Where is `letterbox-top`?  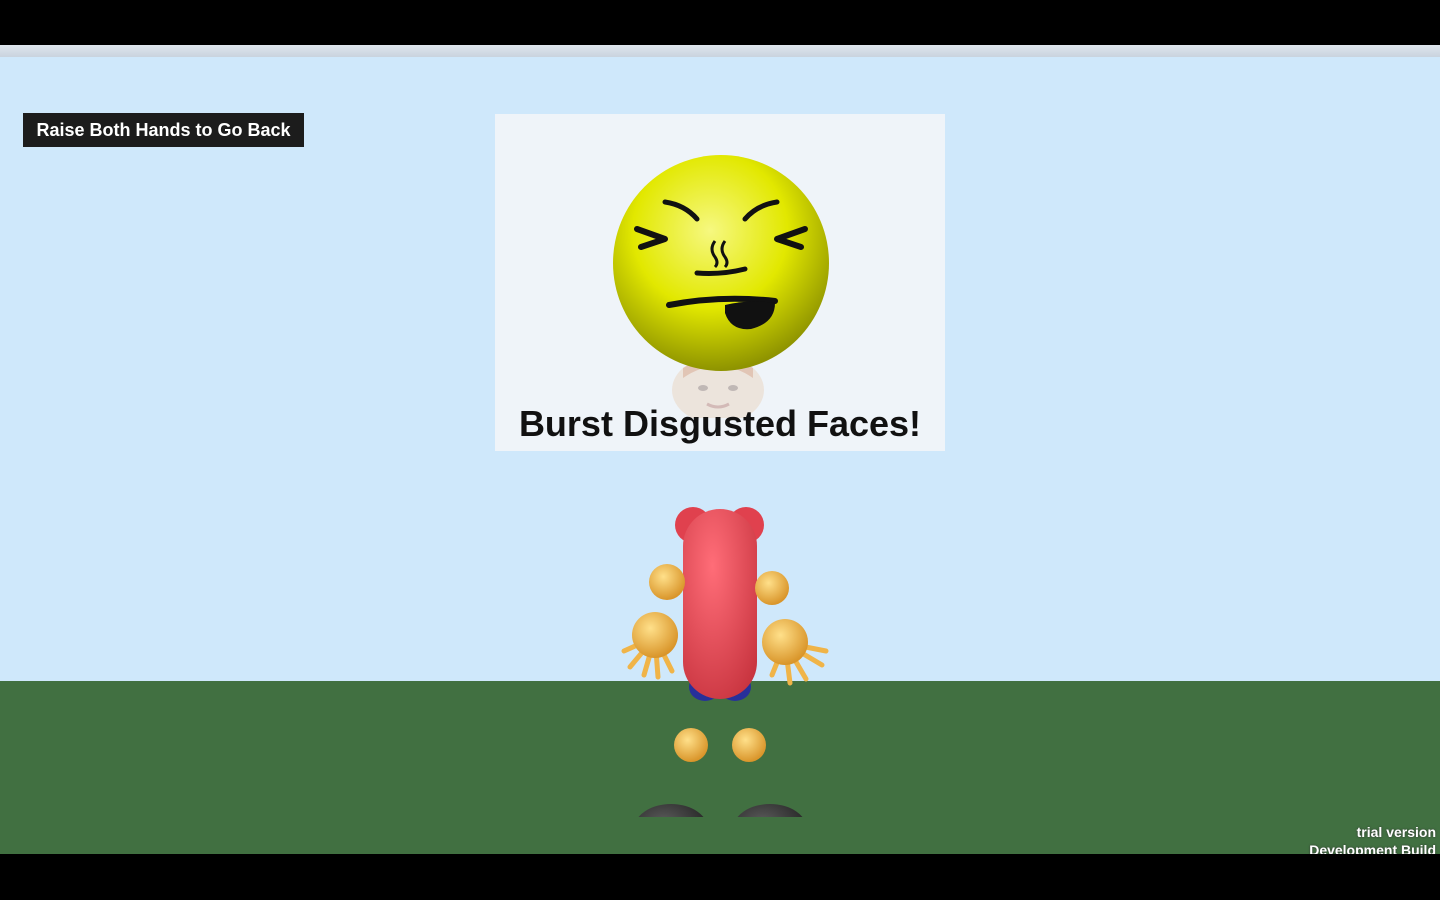 letterbox-top is located at coordinates (720, 22).